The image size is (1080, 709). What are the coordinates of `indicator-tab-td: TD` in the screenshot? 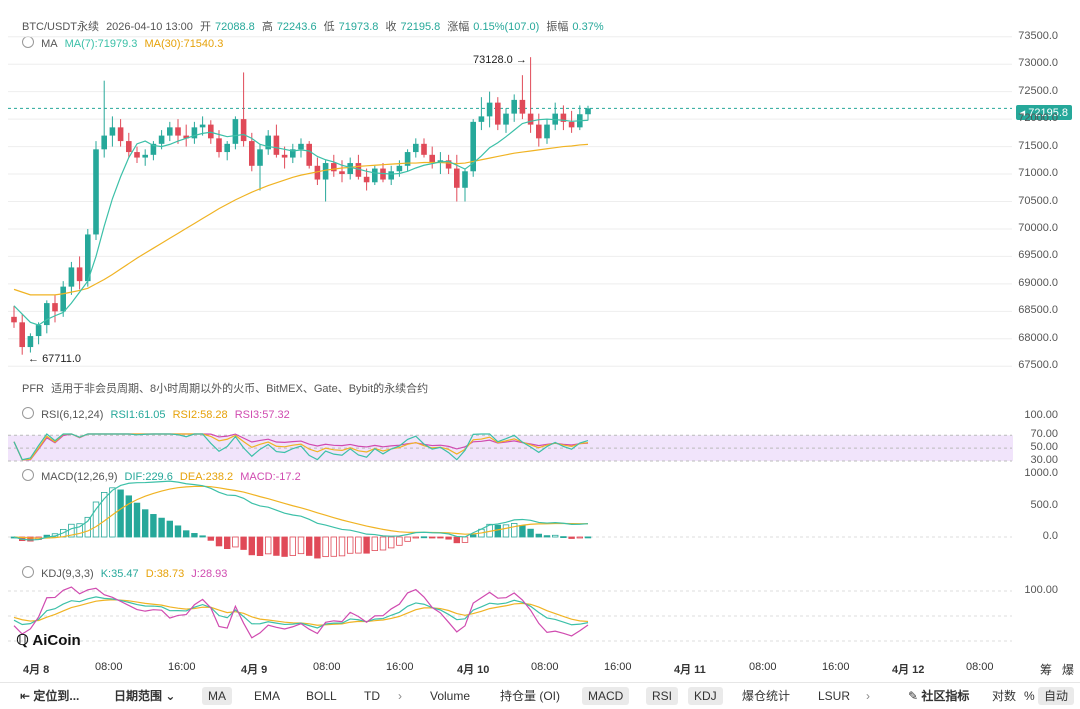 It's located at (372, 696).